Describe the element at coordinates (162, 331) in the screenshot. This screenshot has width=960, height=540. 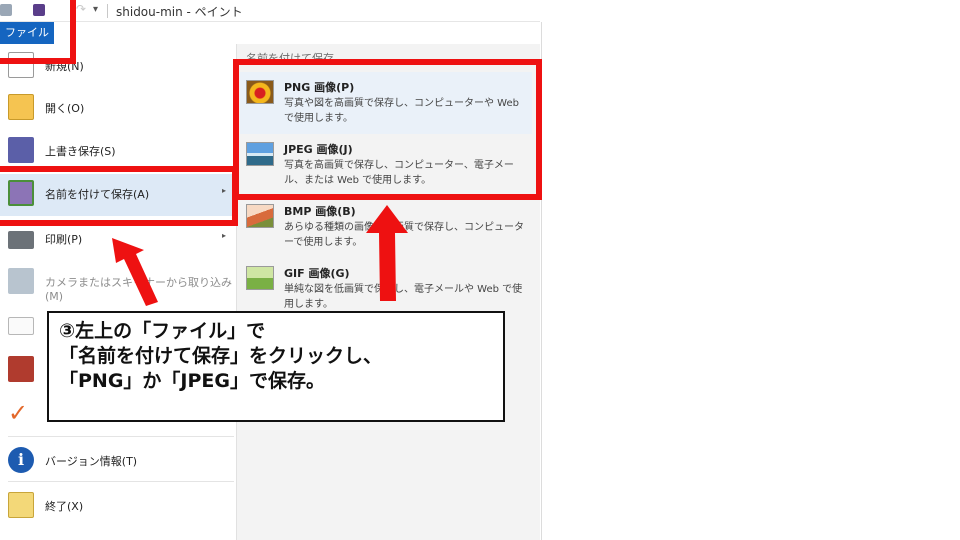
I see `annotation-line-1: ③左上の「ファイル」で` at that location.